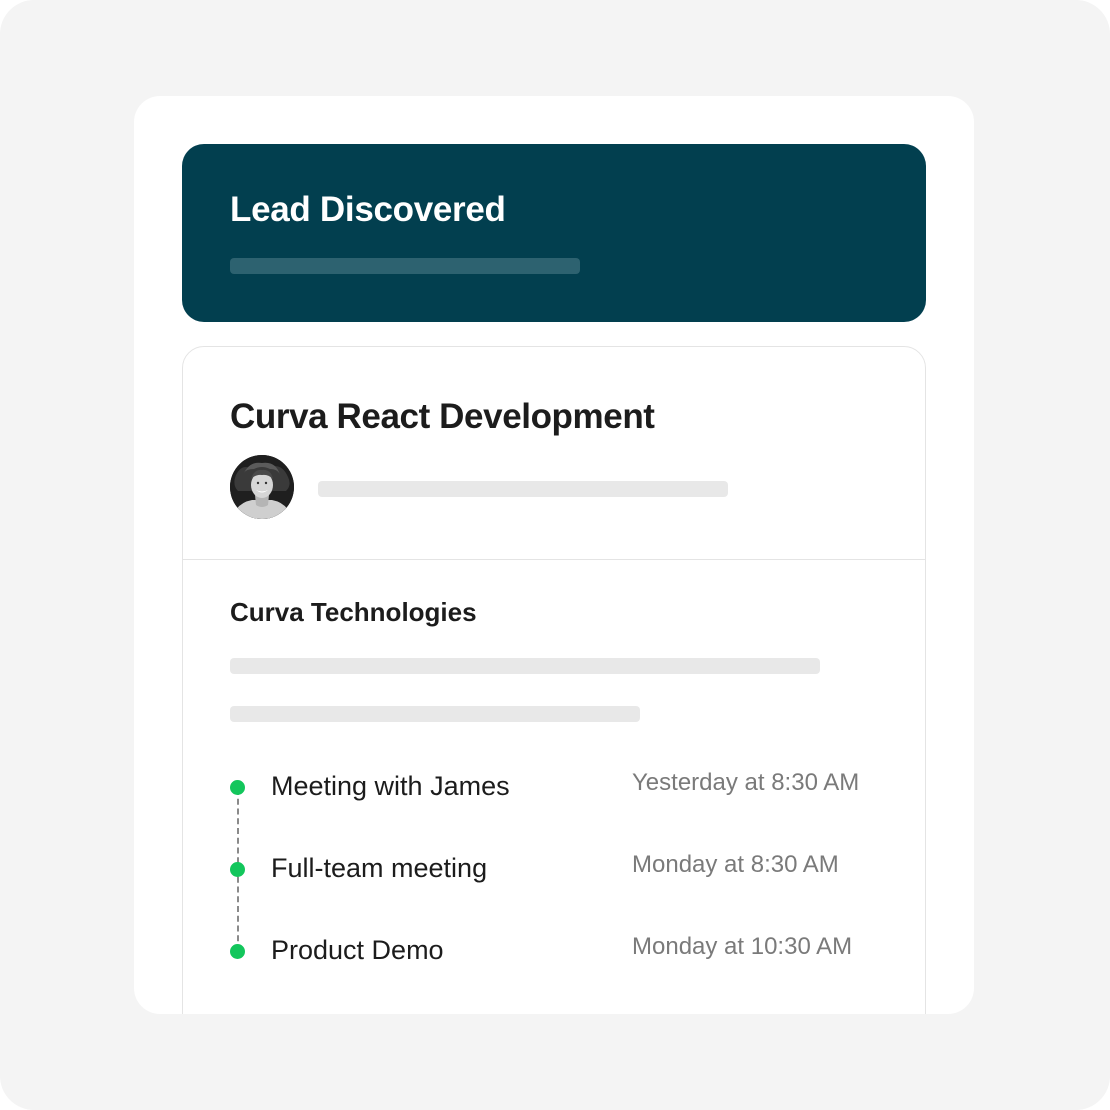 The height and width of the screenshot is (1110, 1110). Describe the element at coordinates (560, 951) in the screenshot. I see `timeline-event: Product Demo Monday at 10:30 AM` at that location.